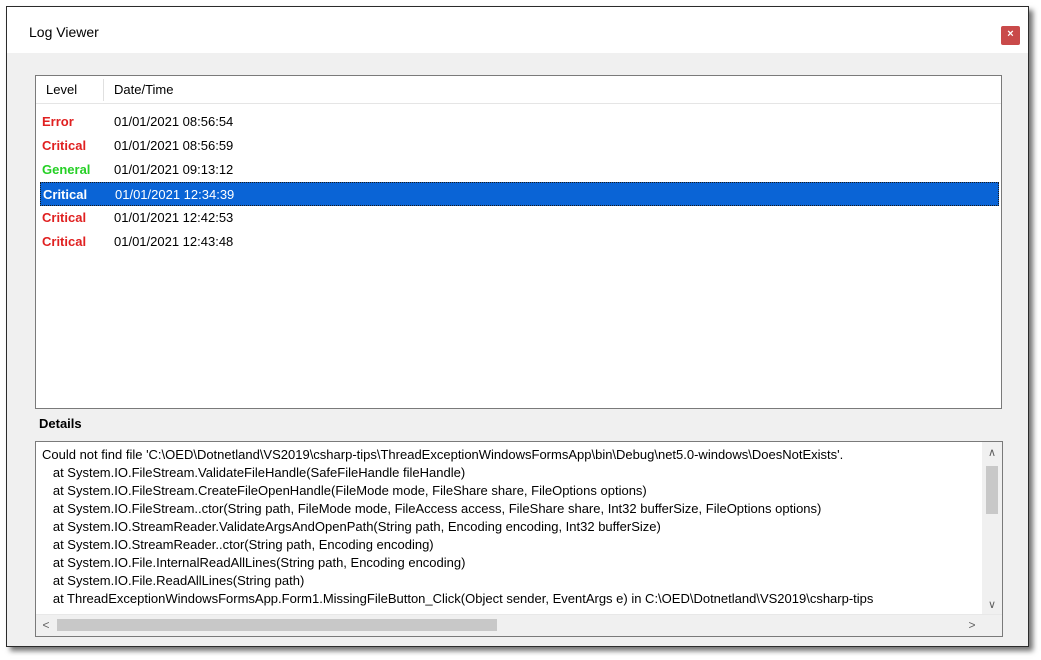 This screenshot has width=1041, height=660. Describe the element at coordinates (174, 241) in the screenshot. I see `row-datetime: 01/01/2021 12:43:48` at that location.